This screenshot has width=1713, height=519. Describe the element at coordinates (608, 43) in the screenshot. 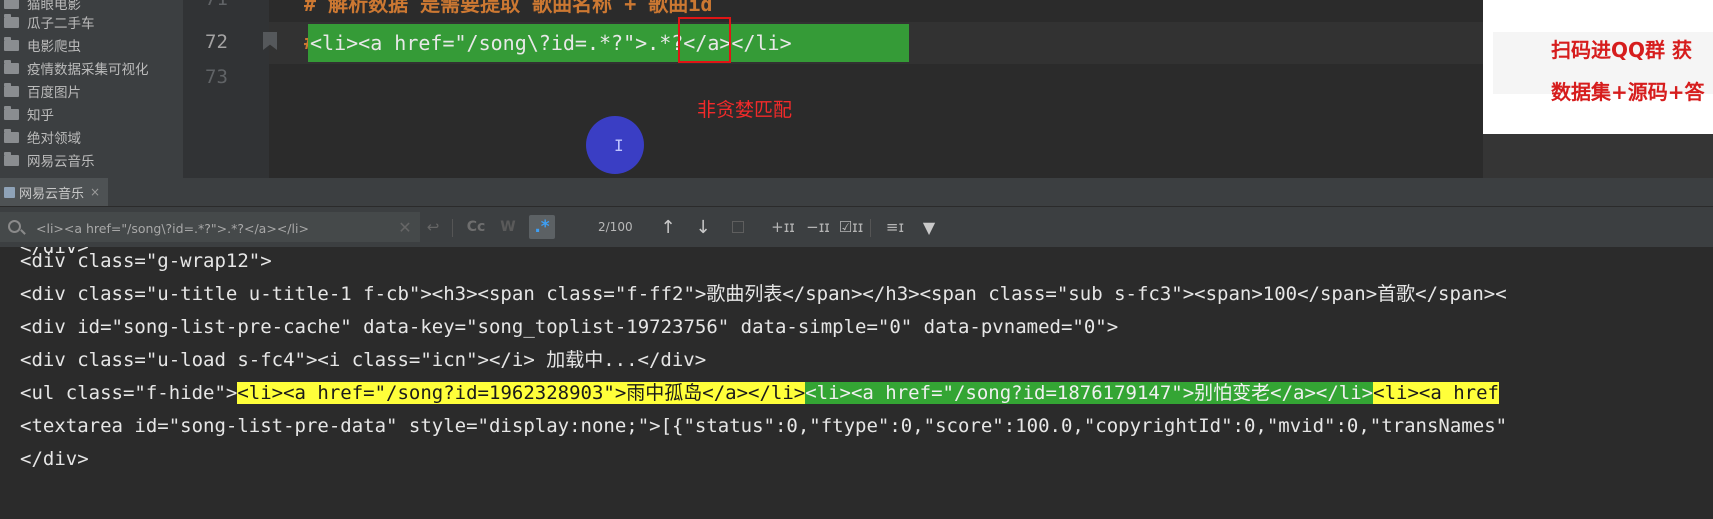

I see `regex-highlight: <li><a href="/song\?id=.*?">.*?</a></li>` at that location.